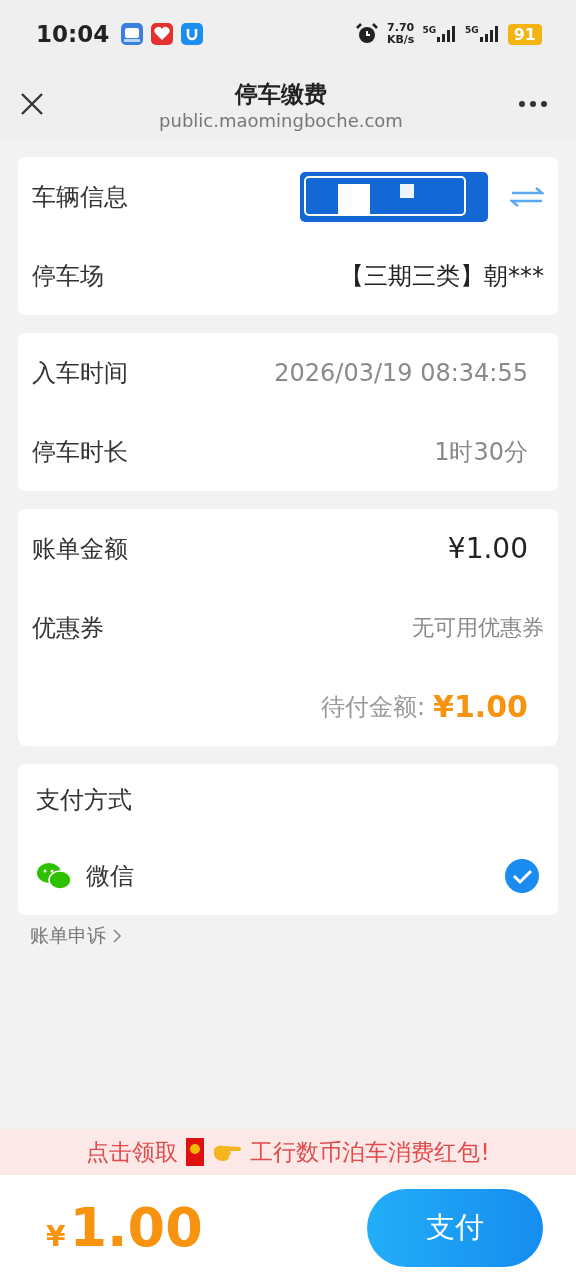 The height and width of the screenshot is (1280, 576). What do you see at coordinates (522, 875) in the screenshot?
I see `check-icon` at bounding box center [522, 875].